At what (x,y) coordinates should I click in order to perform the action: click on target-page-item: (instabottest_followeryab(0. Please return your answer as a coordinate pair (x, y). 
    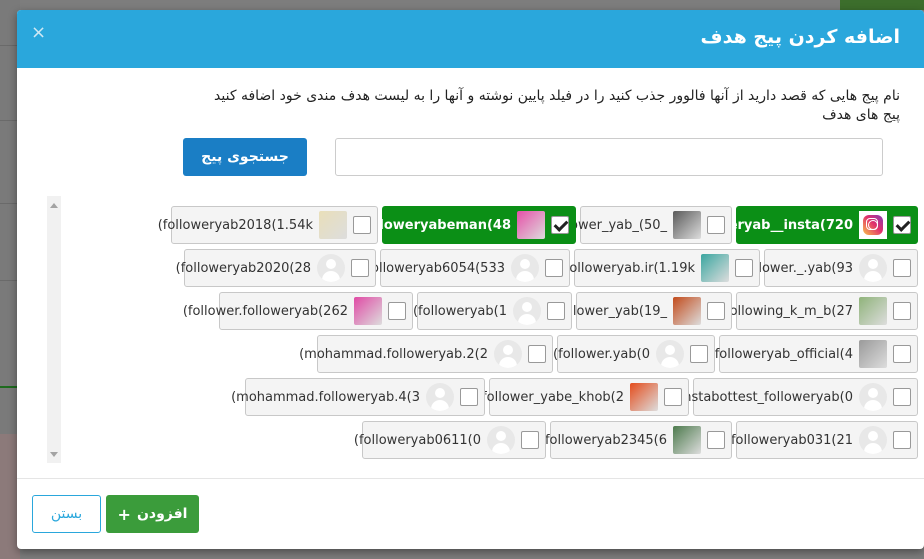
    Looking at the image, I should click on (796, 397).